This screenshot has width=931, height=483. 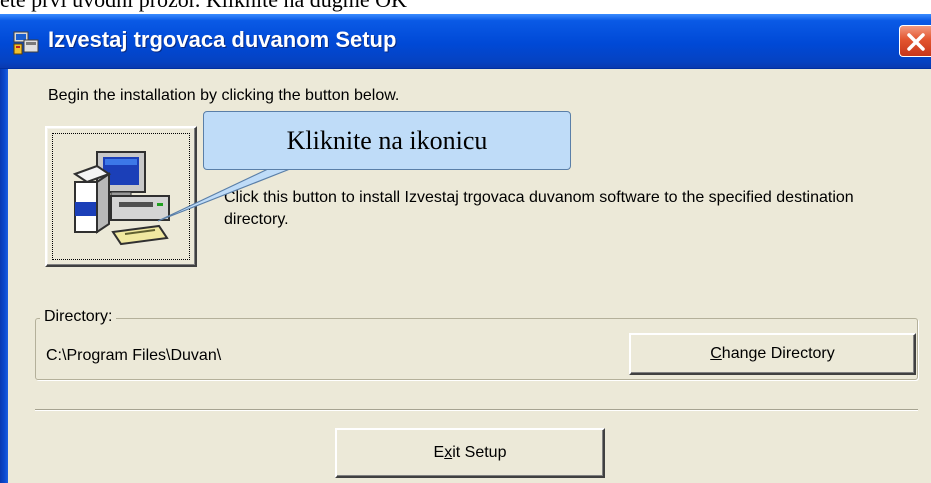 I want to click on change-directory-button: Change Directory, so click(x=772, y=354).